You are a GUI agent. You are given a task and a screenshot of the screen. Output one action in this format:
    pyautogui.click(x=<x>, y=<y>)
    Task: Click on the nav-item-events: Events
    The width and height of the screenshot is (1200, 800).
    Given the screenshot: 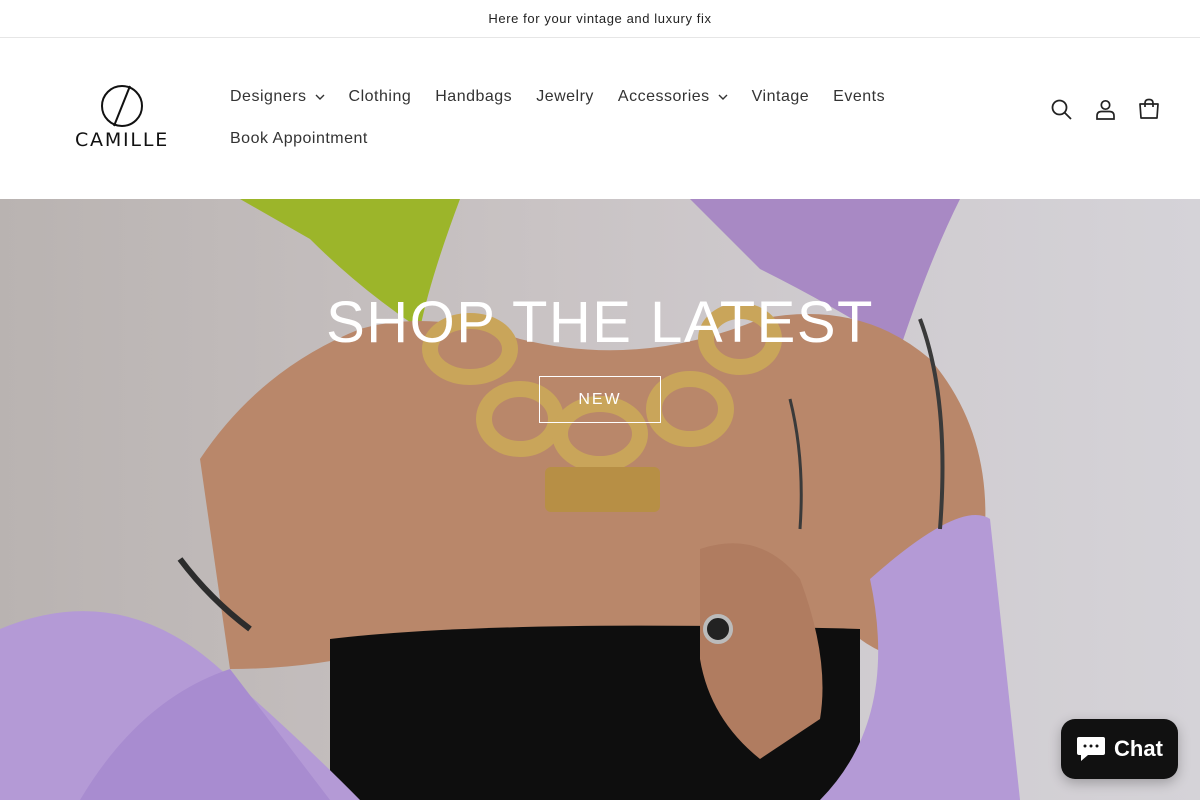 What is the action you would take?
    pyautogui.click(x=859, y=97)
    